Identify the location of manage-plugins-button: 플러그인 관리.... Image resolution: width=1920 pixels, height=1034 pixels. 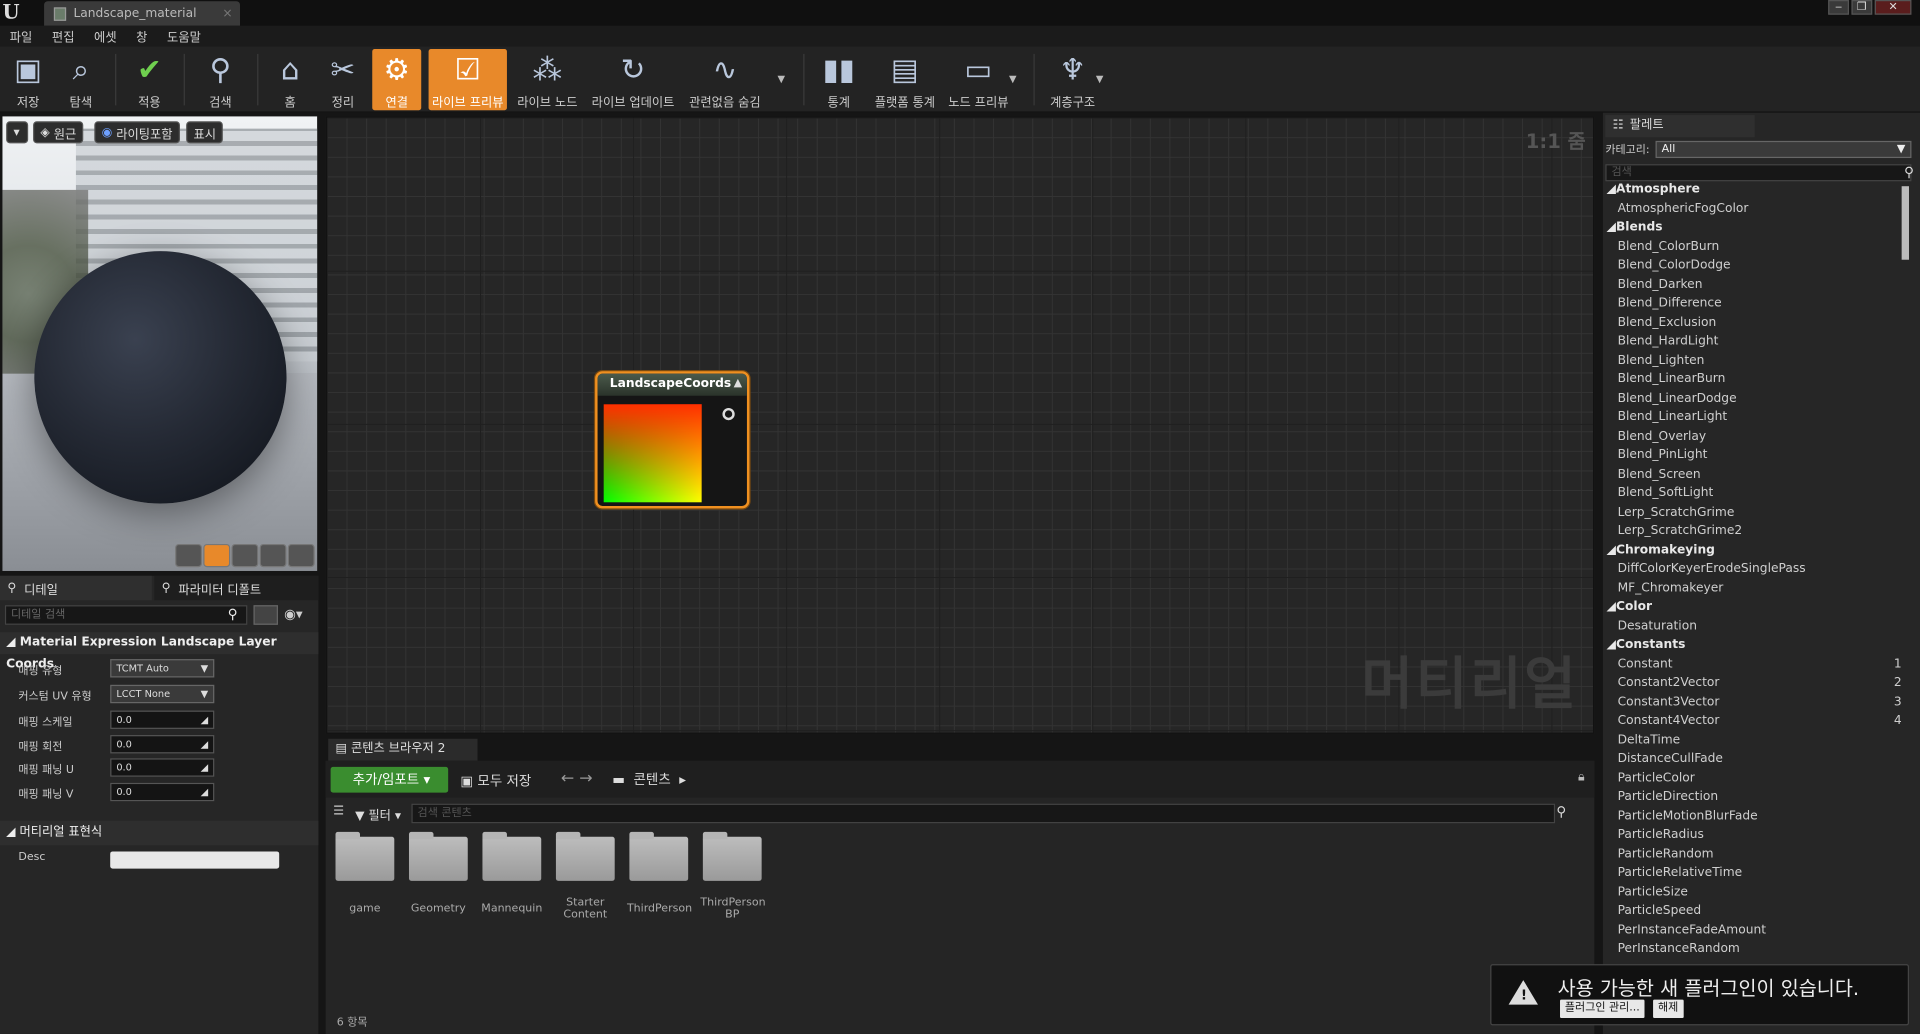
(1602, 1009).